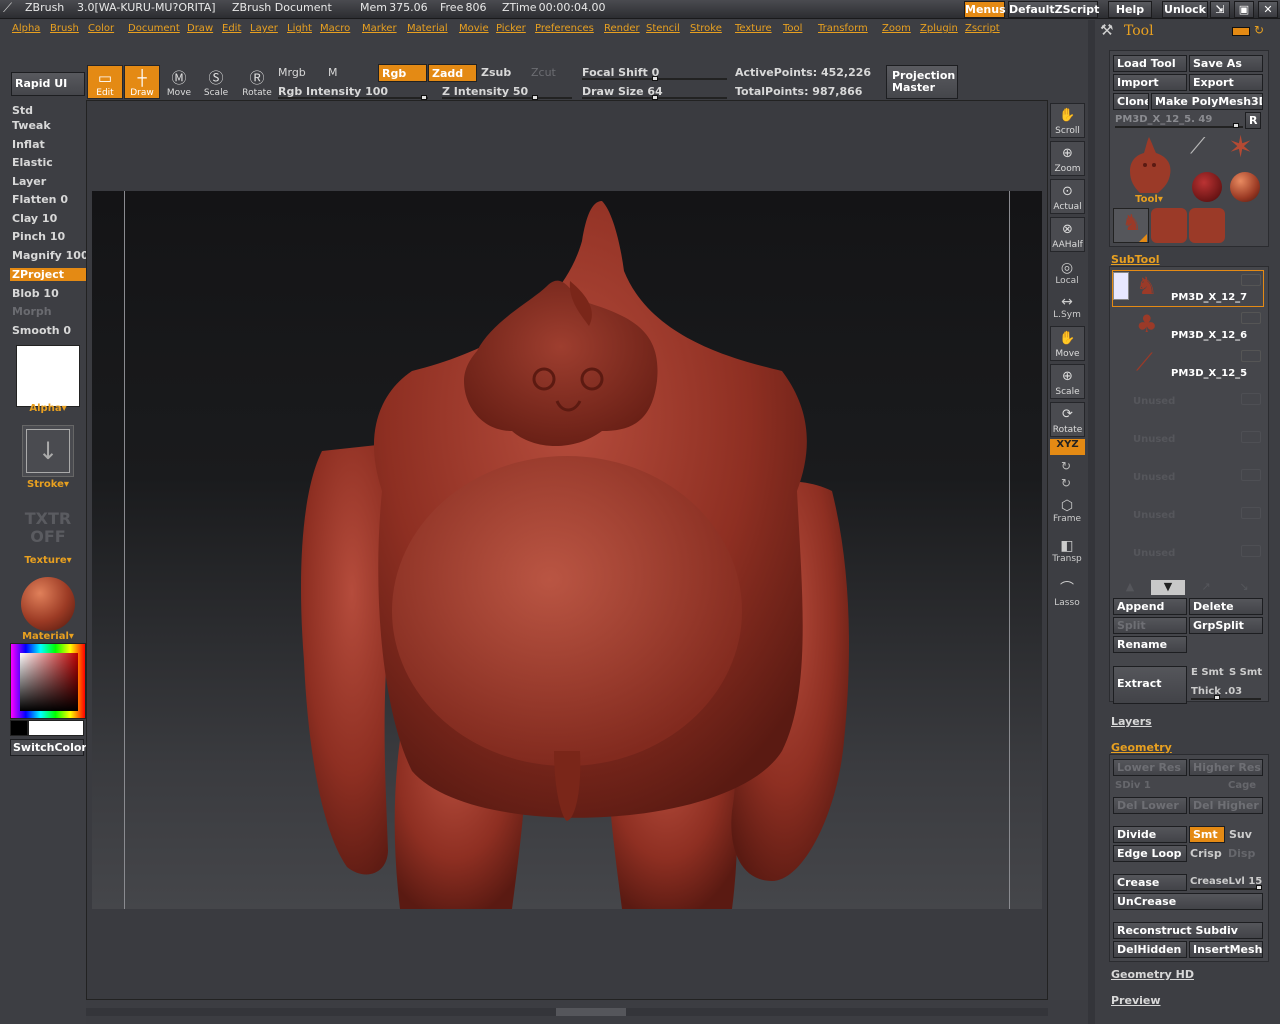 The height and width of the screenshot is (1024, 1280). I want to click on geometry-section: Geometry, so click(1141, 747).